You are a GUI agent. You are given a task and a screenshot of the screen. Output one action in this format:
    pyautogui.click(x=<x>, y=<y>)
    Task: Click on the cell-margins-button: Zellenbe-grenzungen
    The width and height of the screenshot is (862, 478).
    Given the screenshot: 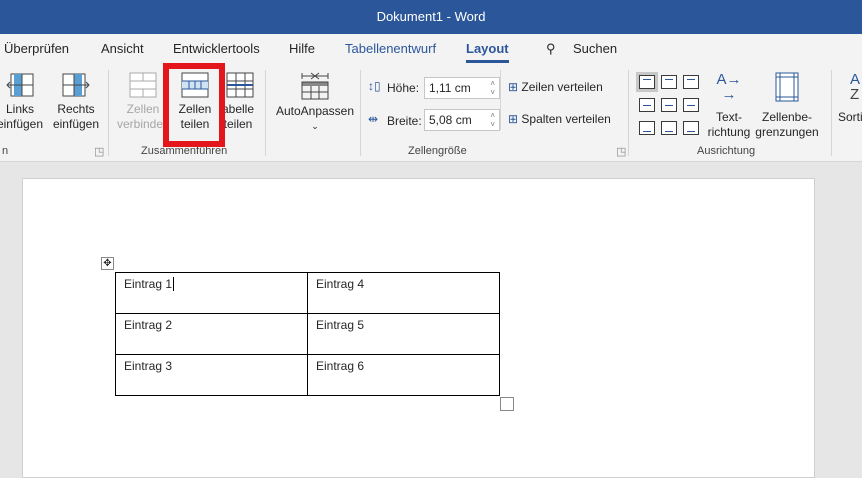 What is the action you would take?
    pyautogui.click(x=787, y=106)
    